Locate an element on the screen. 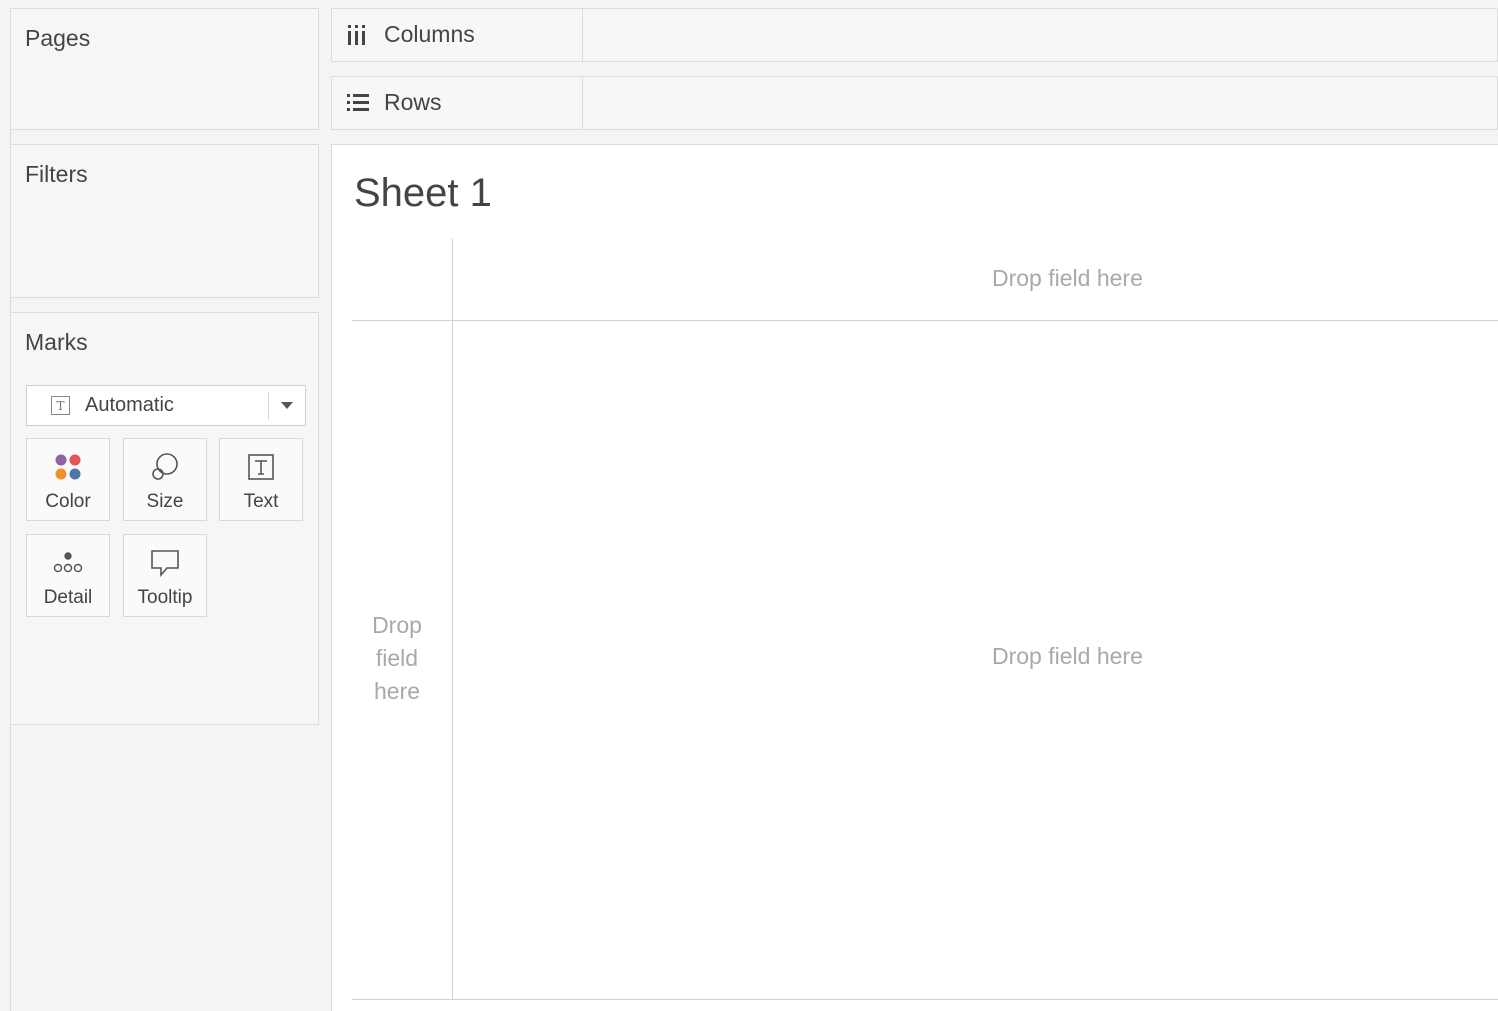 The width and height of the screenshot is (1498, 1011). columns-shelf: Columns is located at coordinates (914, 35).